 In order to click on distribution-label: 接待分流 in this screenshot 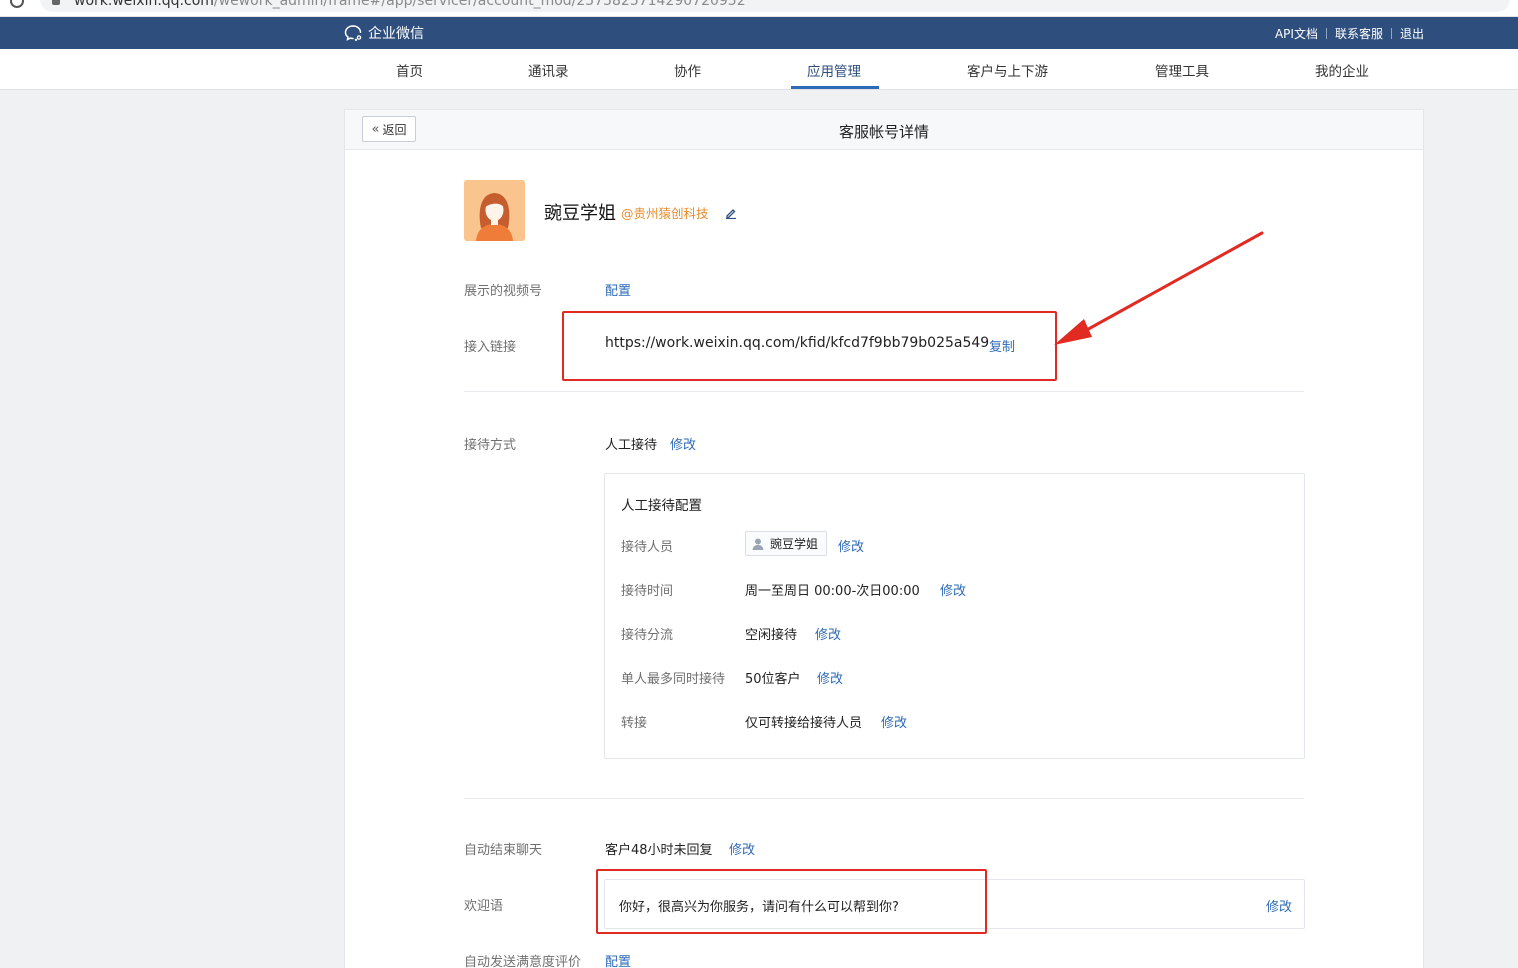, I will do `click(647, 635)`.